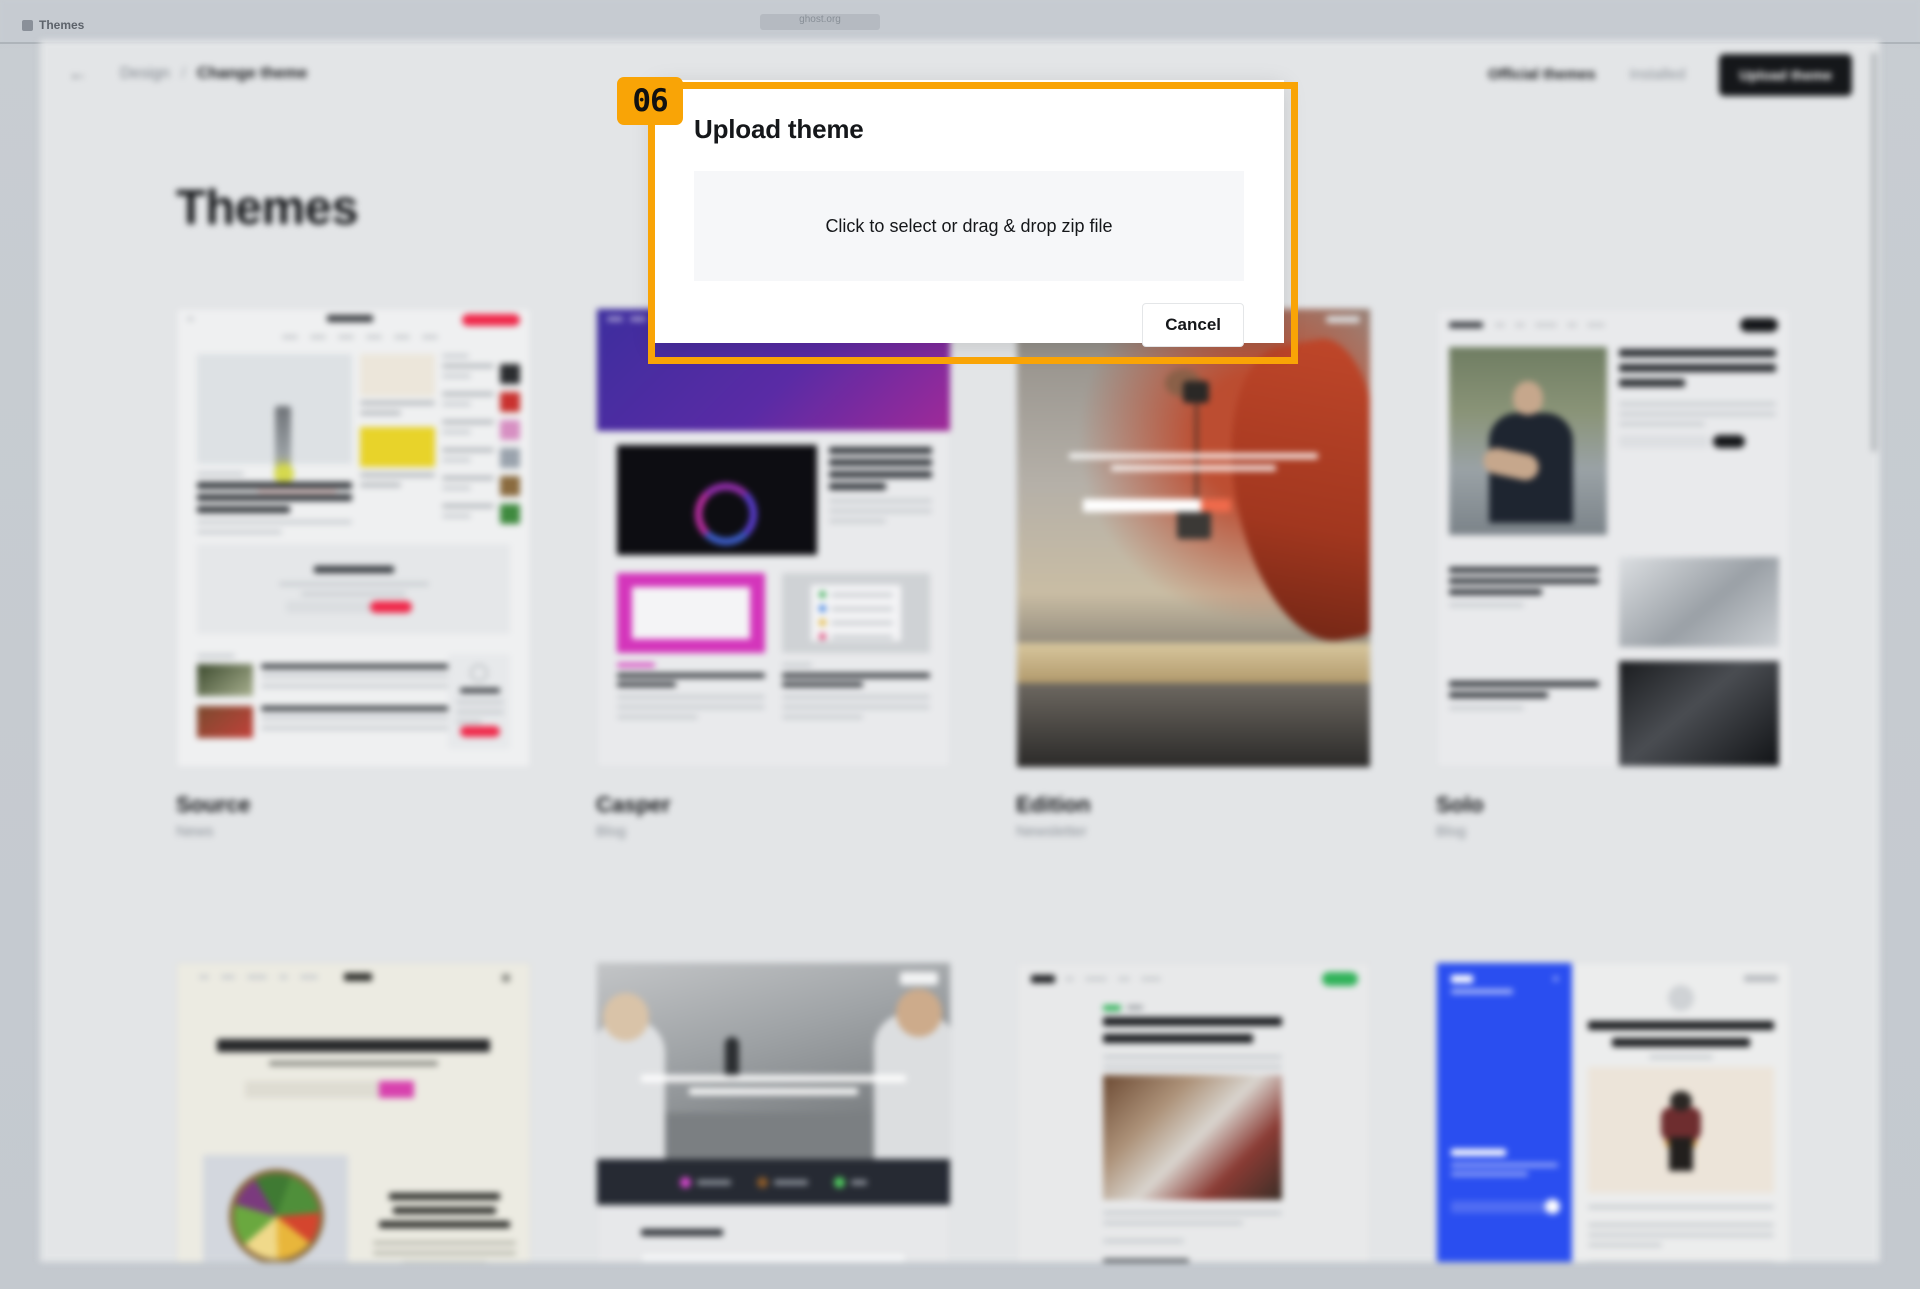  Describe the element at coordinates (353, 1045) in the screenshot. I see `mini-headline` at that location.